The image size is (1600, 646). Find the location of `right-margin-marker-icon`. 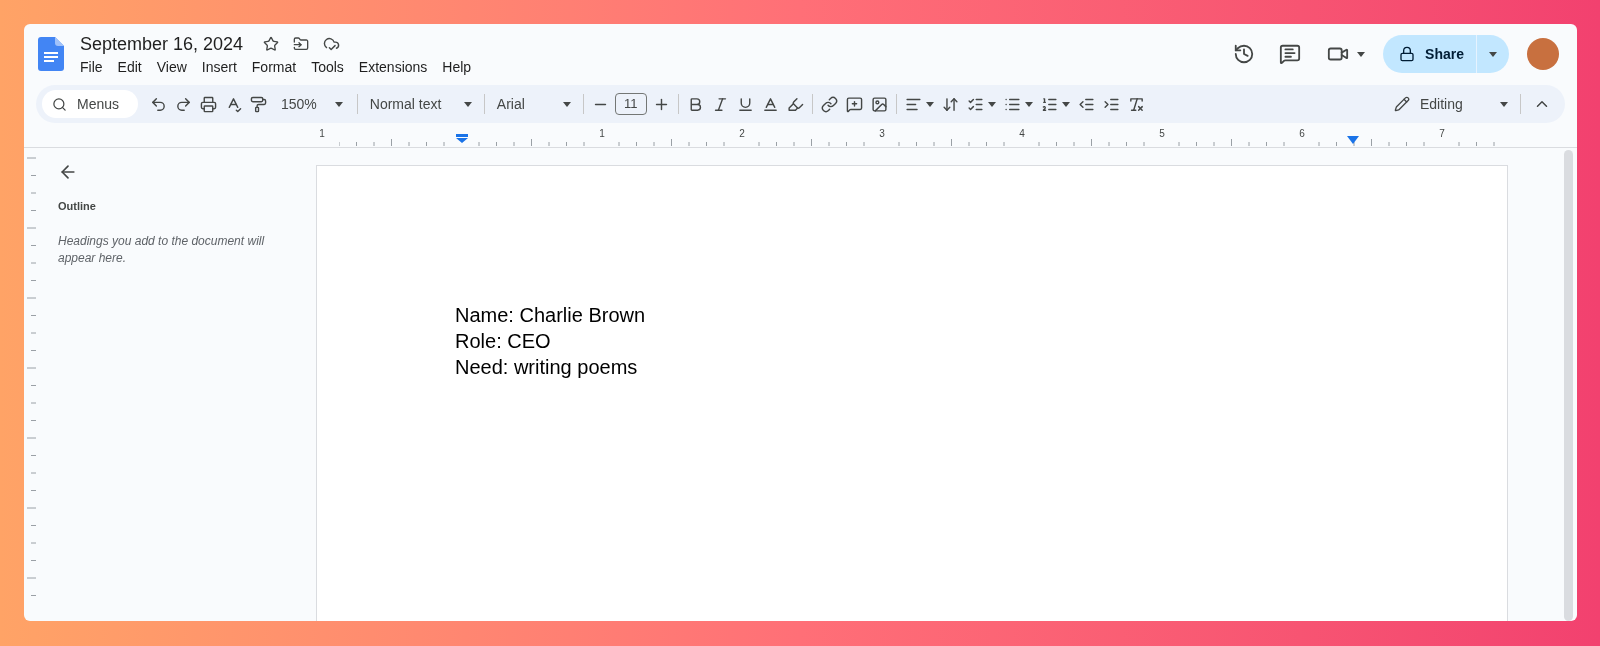

right-margin-marker-icon is located at coordinates (1353, 140).